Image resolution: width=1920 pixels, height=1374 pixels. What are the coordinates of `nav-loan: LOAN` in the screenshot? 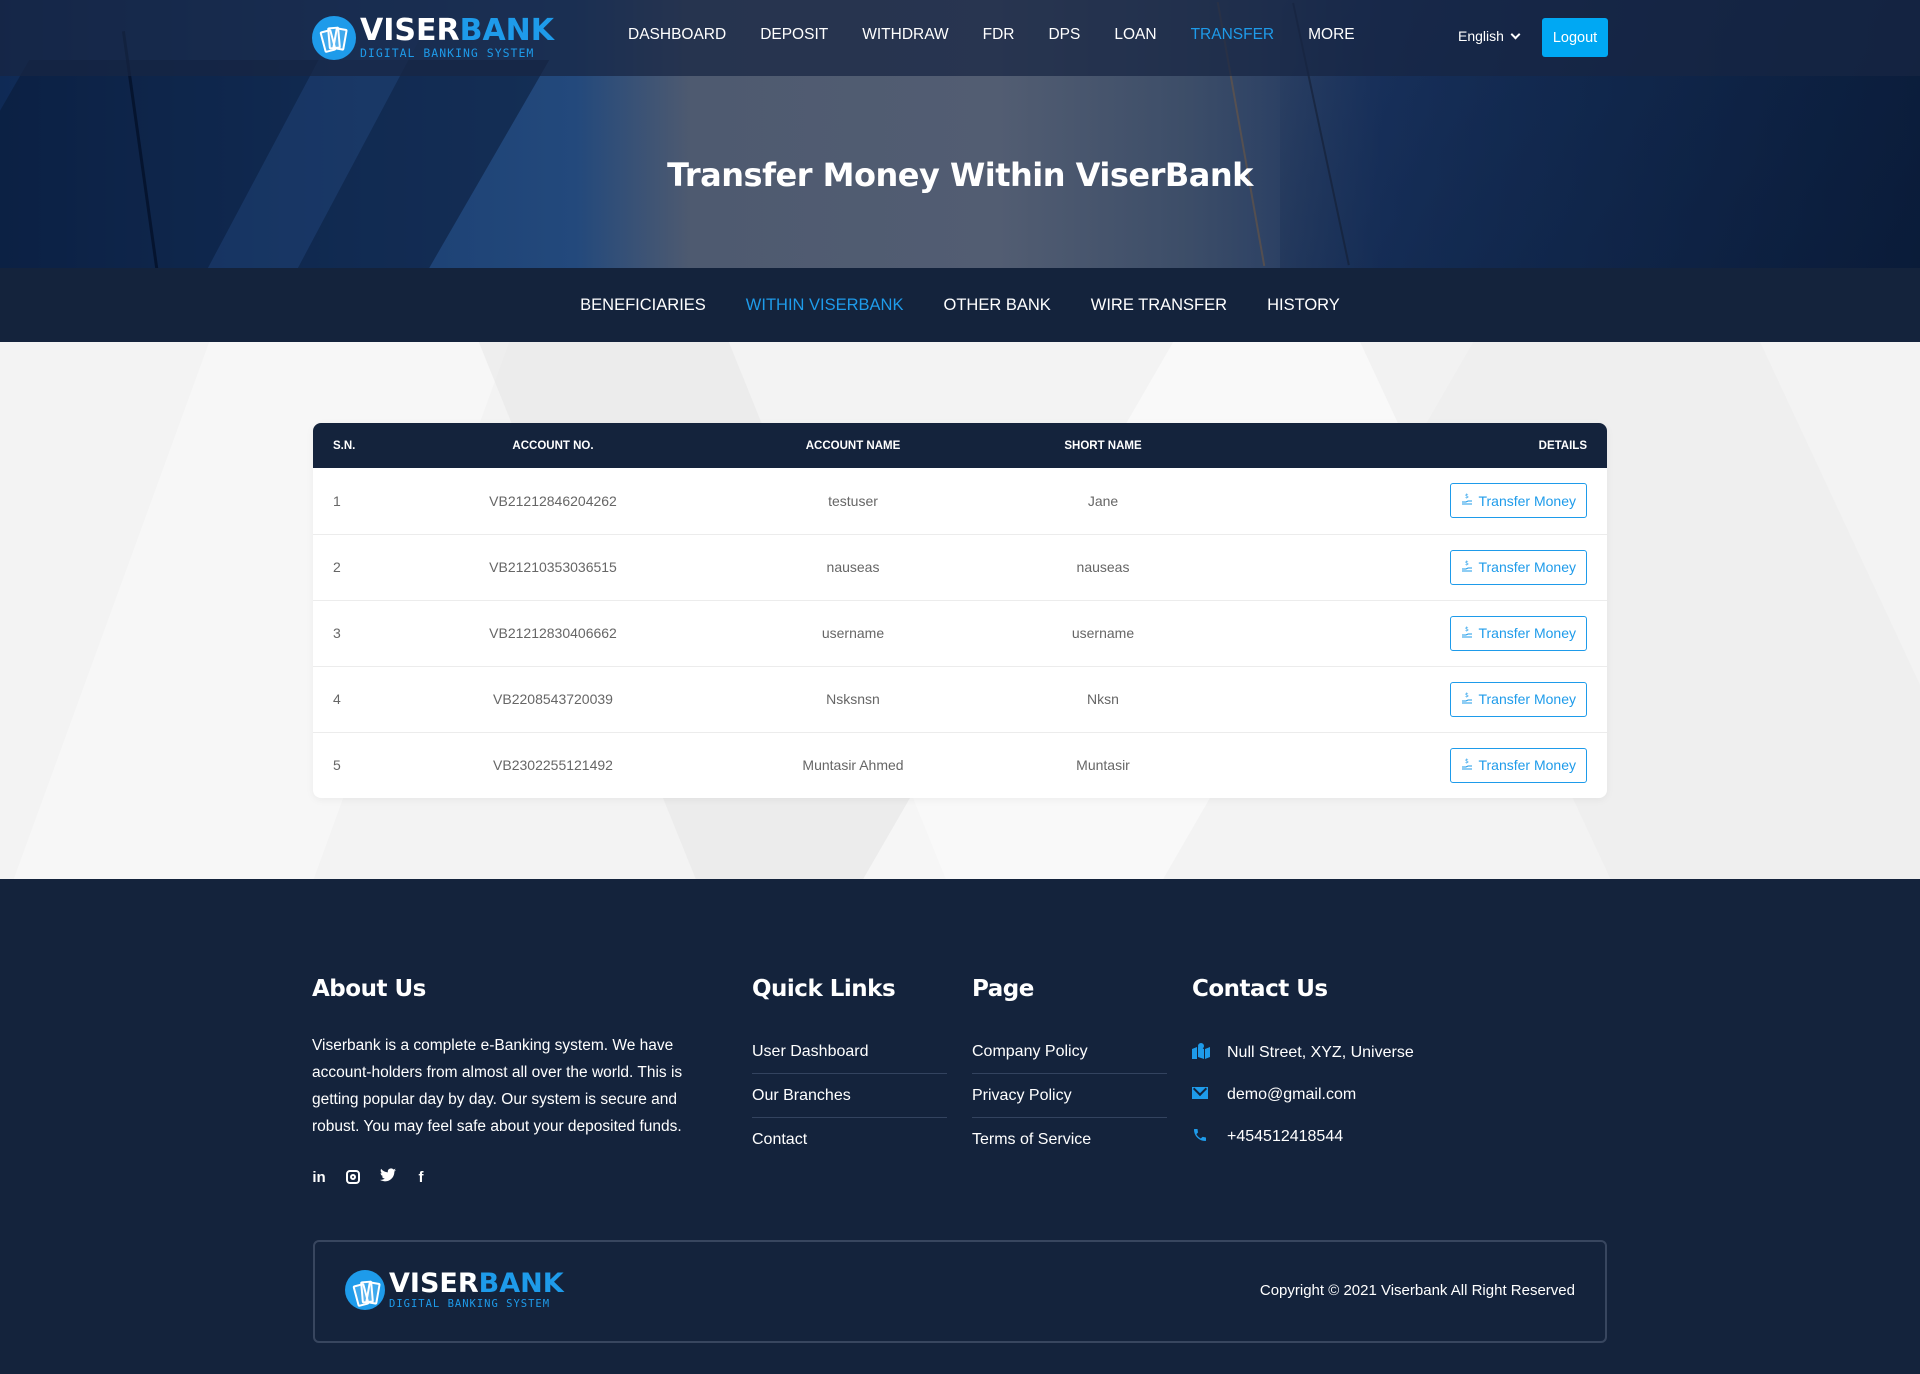 It's located at (1135, 35).